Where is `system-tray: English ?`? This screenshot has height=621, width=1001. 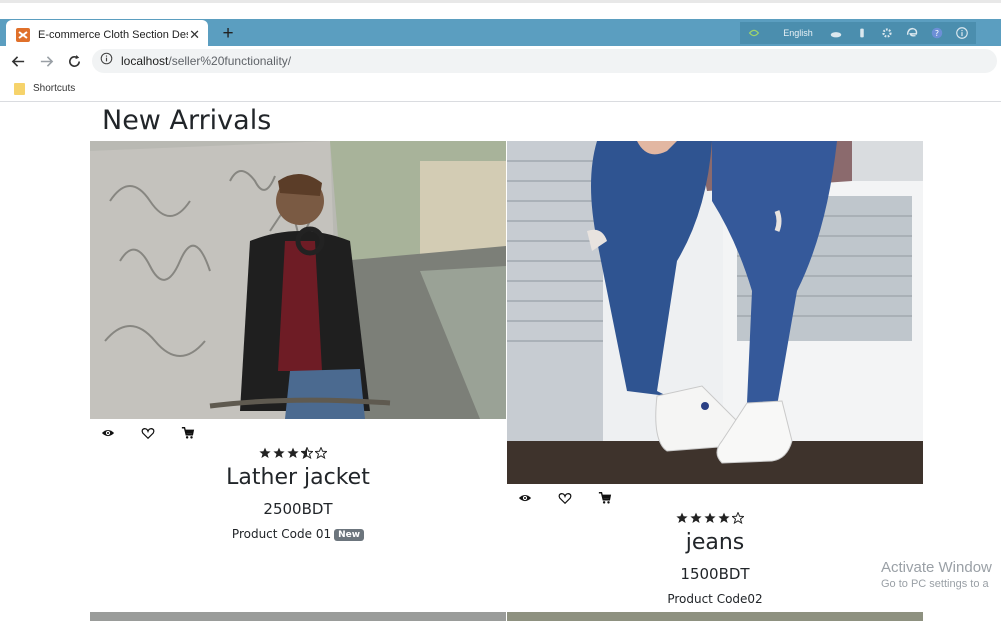
system-tray: English ? is located at coordinates (858, 33).